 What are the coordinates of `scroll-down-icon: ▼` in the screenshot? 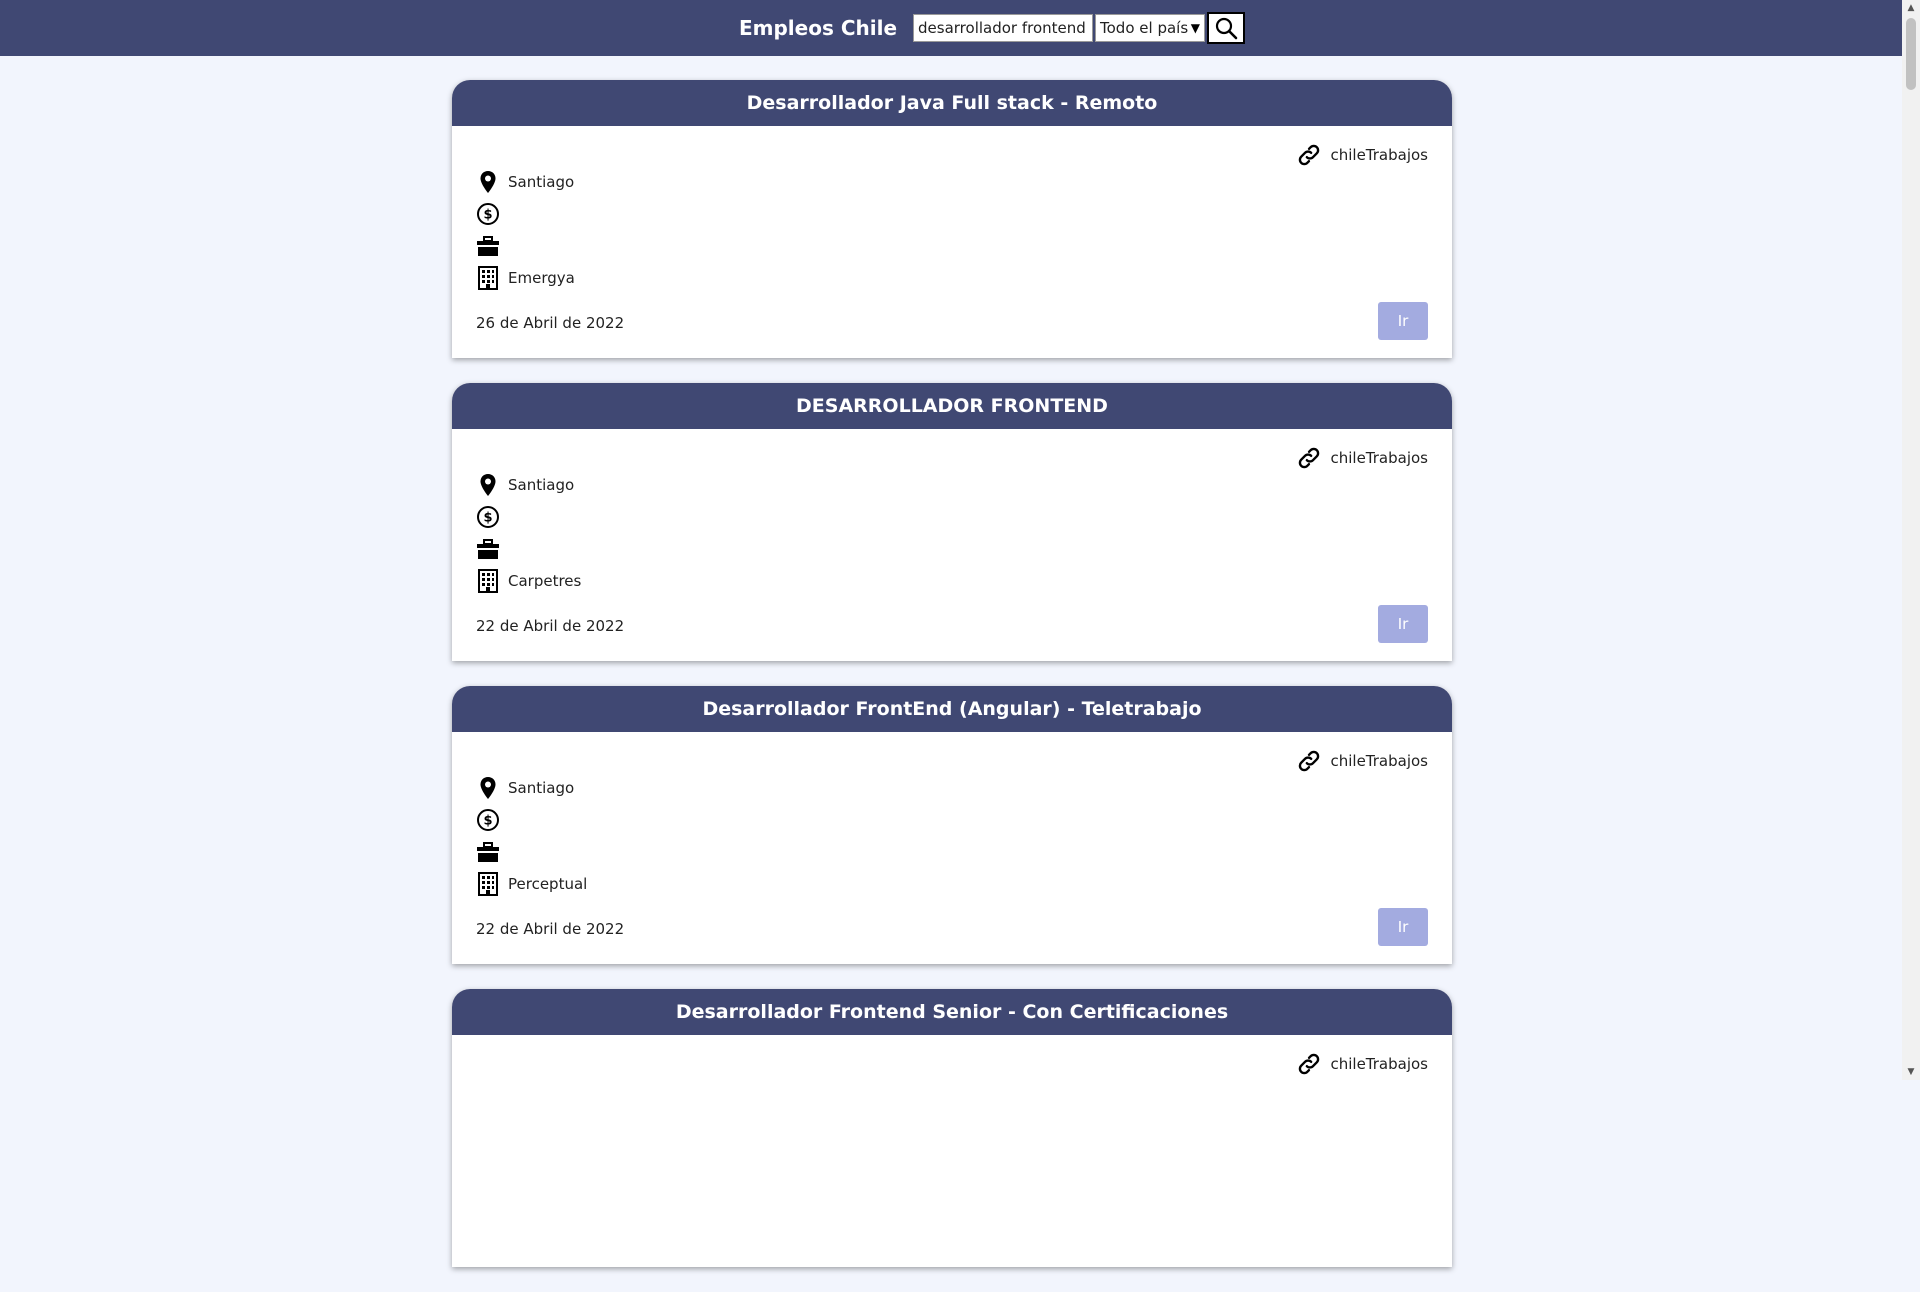 It's located at (1911, 1072).